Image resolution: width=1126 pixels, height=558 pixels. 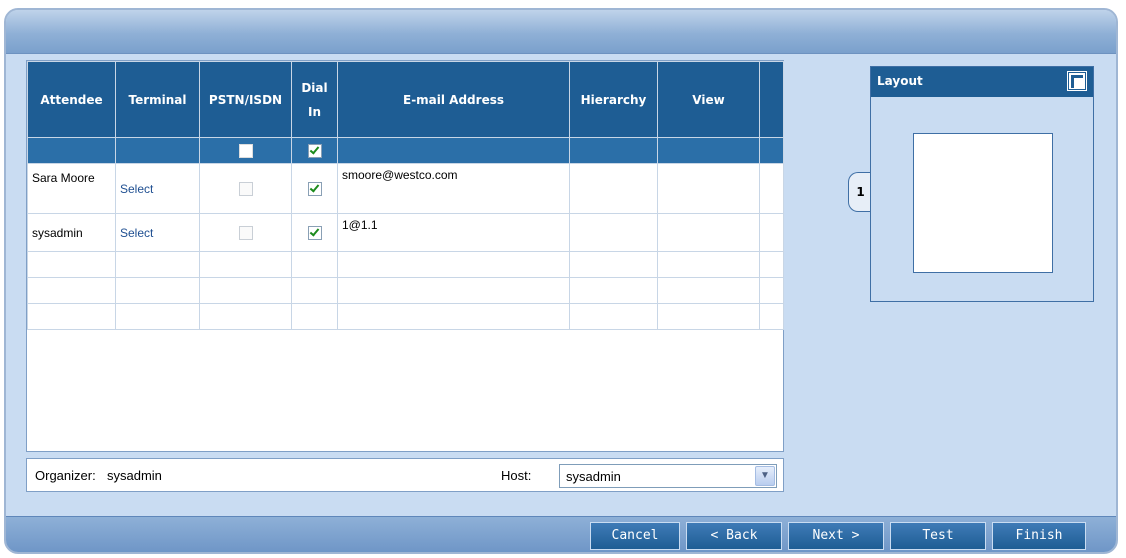 What do you see at coordinates (765, 476) in the screenshot?
I see `chevron-down-icon: ▼` at bounding box center [765, 476].